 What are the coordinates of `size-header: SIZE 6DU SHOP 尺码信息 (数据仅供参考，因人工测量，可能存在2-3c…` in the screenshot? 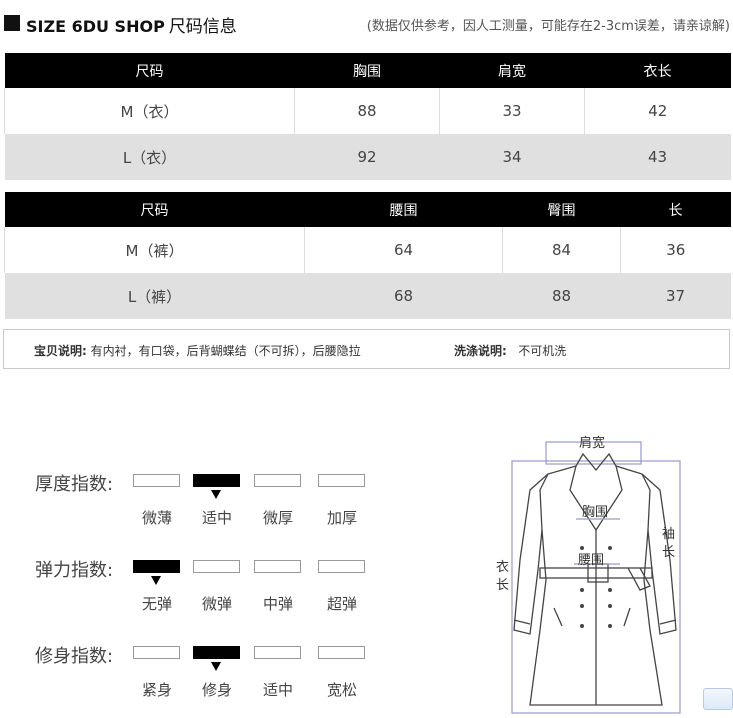 It's located at (367, 23).